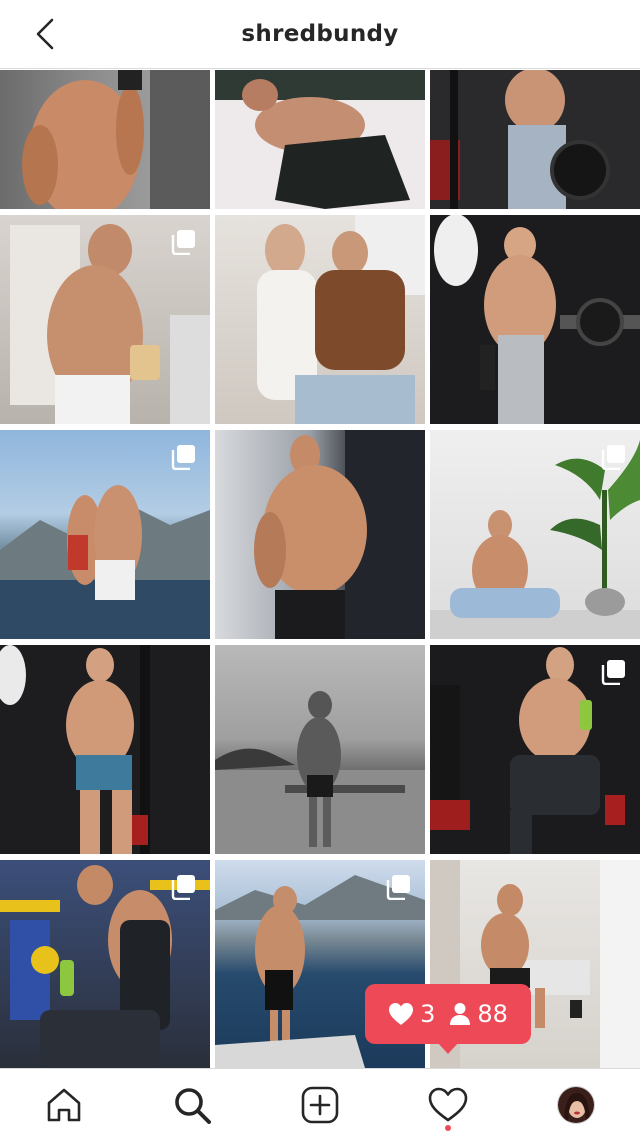  Describe the element at coordinates (520, 139) in the screenshot. I see `photo-gym-rack` at that location.